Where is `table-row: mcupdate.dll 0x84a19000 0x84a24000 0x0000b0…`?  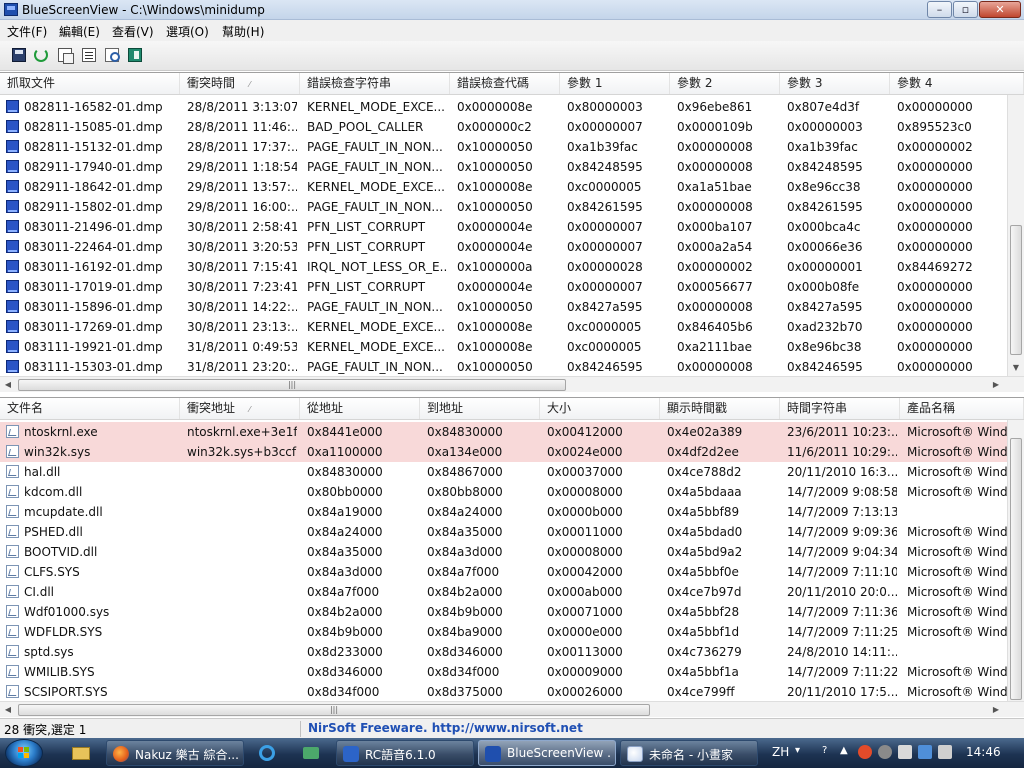 table-row: mcupdate.dll 0x84a19000 0x84a24000 0x0000b0… is located at coordinates (504, 512).